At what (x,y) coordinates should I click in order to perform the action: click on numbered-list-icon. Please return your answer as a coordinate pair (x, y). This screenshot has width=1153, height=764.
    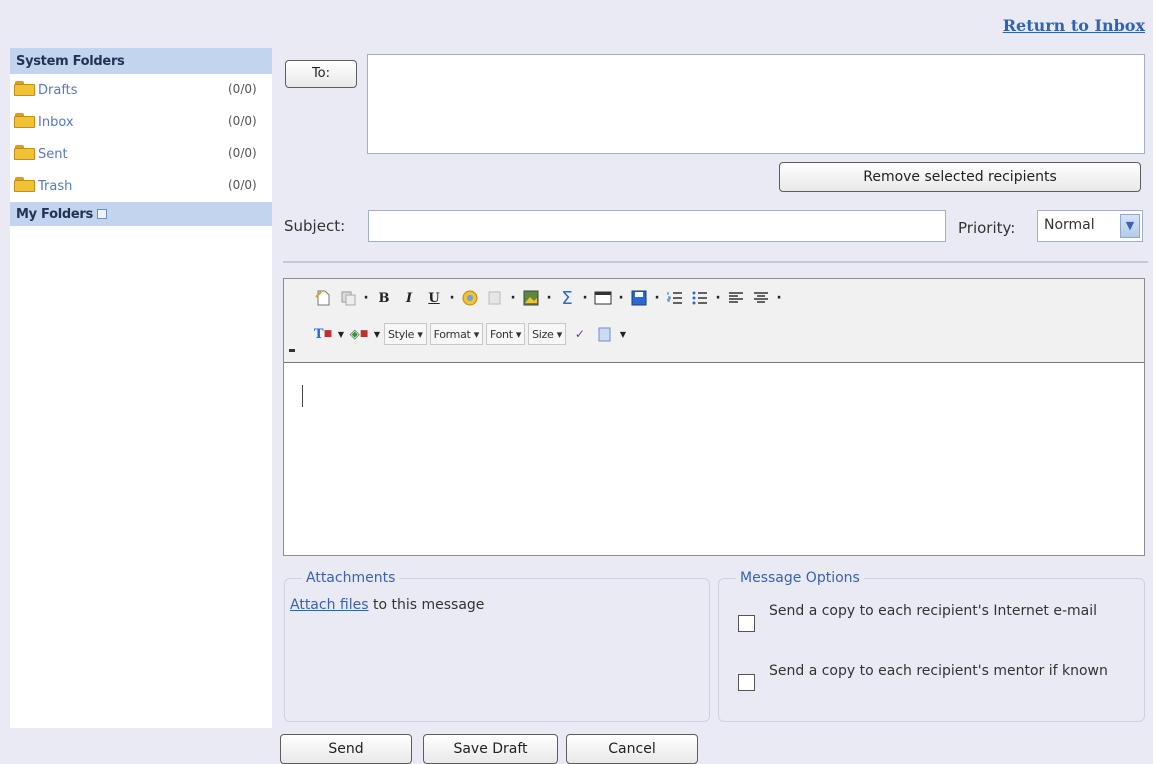
    Looking at the image, I should click on (675, 298).